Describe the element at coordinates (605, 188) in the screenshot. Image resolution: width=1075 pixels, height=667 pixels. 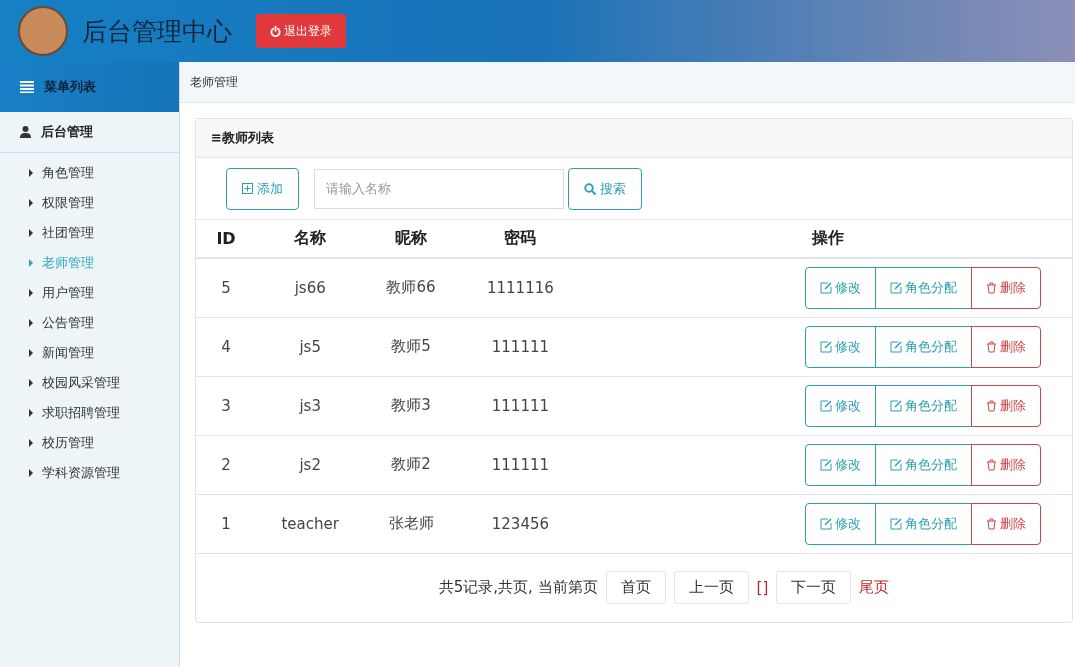
I see `search-button: 搜索` at that location.